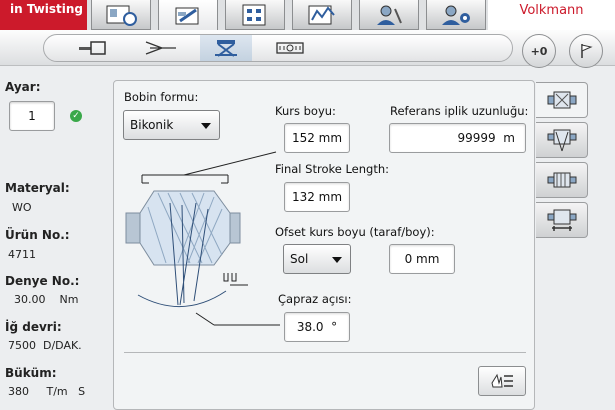 Image resolution: width=615 pixels, height=410 pixels. I want to click on bobbin-side-icon, so click(92, 48).